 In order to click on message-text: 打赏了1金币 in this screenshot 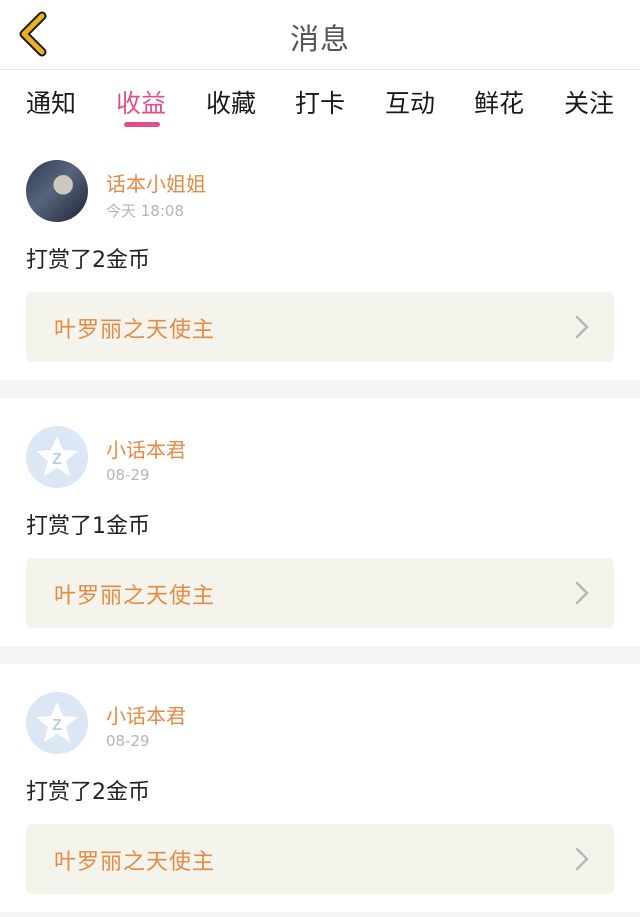, I will do `click(88, 526)`.